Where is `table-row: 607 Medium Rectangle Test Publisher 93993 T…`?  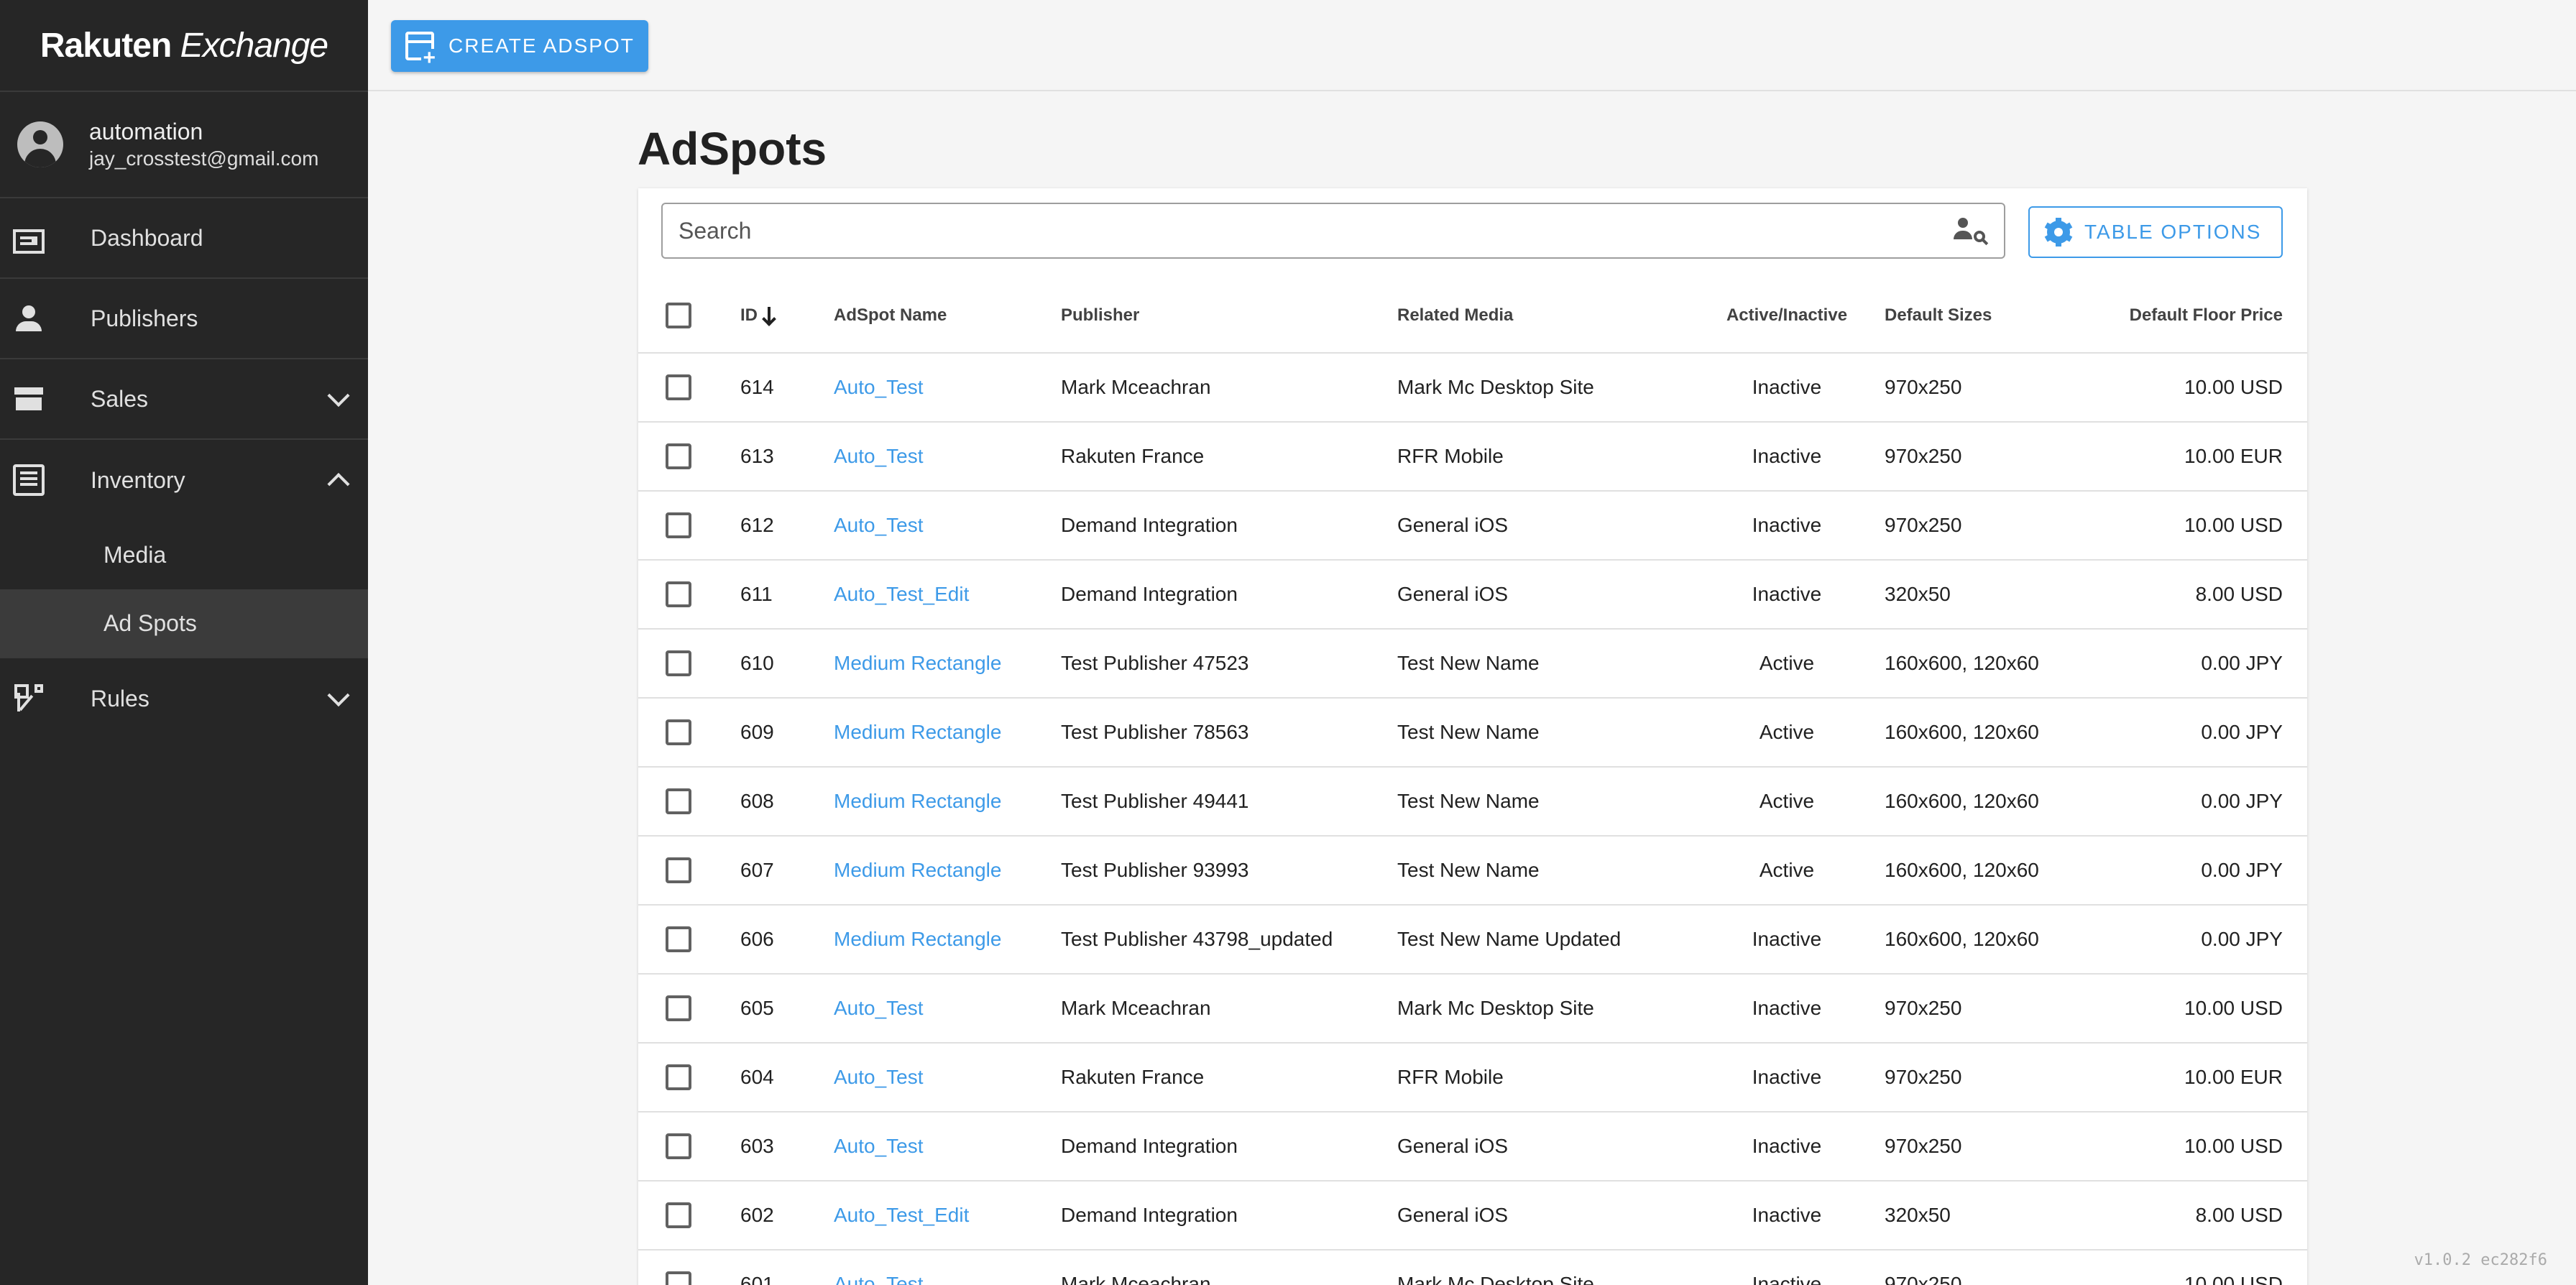 table-row: 607 Medium Rectangle Test Publisher 93993 T… is located at coordinates (1472, 871).